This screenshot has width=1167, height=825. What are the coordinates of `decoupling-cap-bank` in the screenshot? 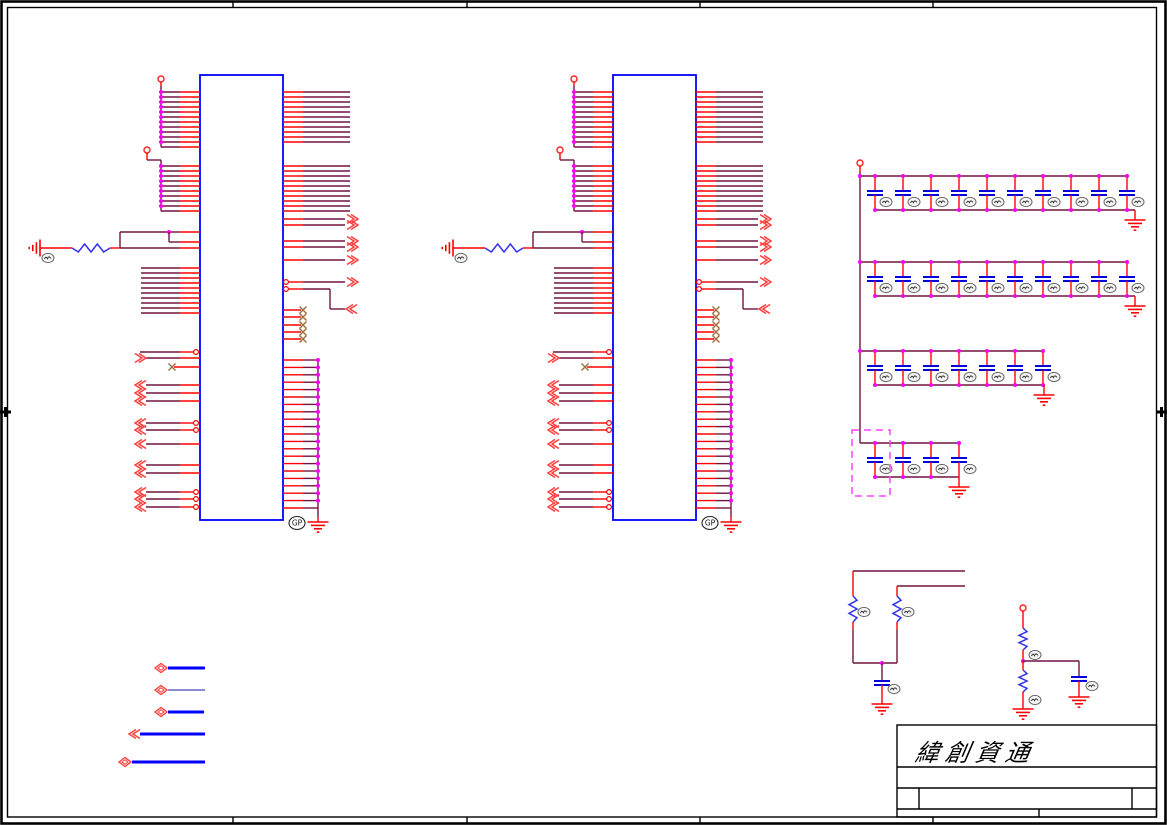 It's located at (998, 329).